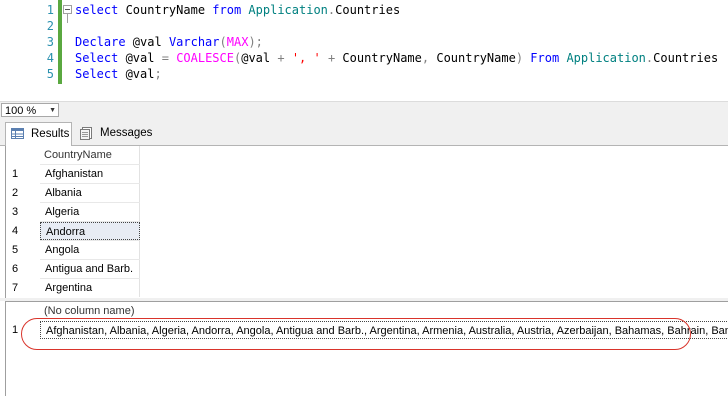 This screenshot has height=396, width=728. Describe the element at coordinates (22, 212) in the screenshot. I see `row-number: 3` at that location.